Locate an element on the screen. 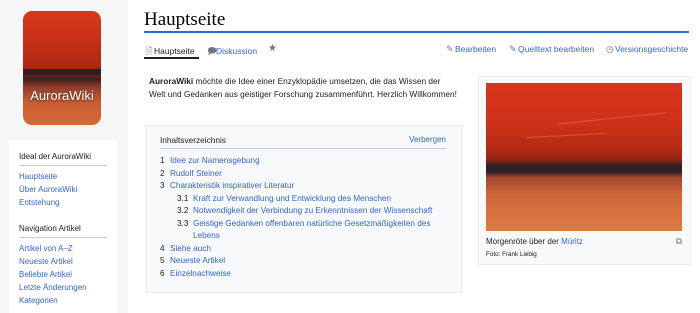 The width and height of the screenshot is (700, 313). toc-item-label: Siehe auch is located at coordinates (190, 248).